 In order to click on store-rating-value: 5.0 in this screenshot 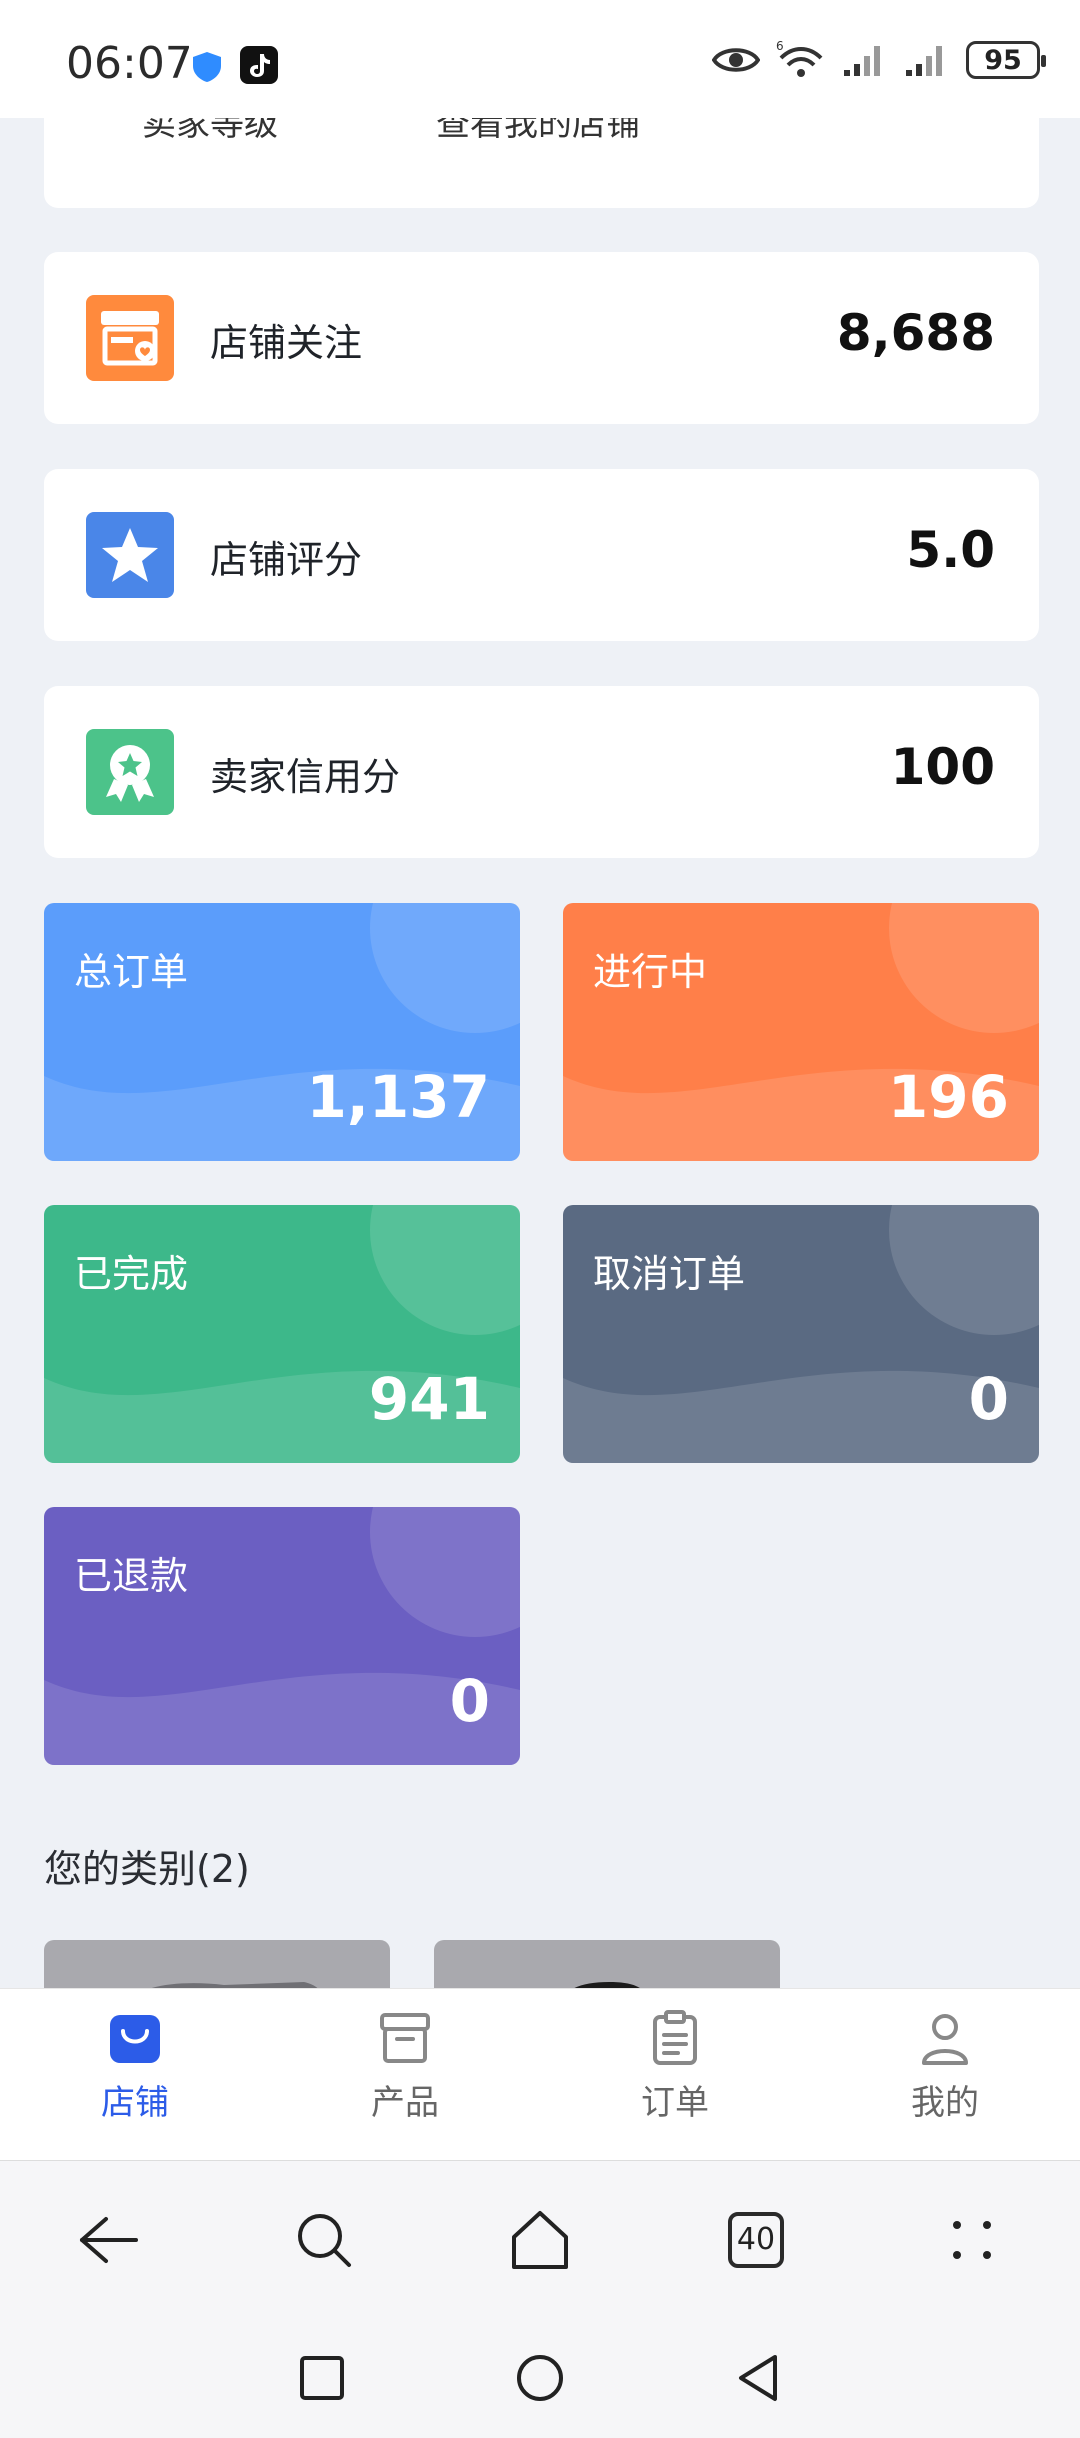, I will do `click(950, 550)`.